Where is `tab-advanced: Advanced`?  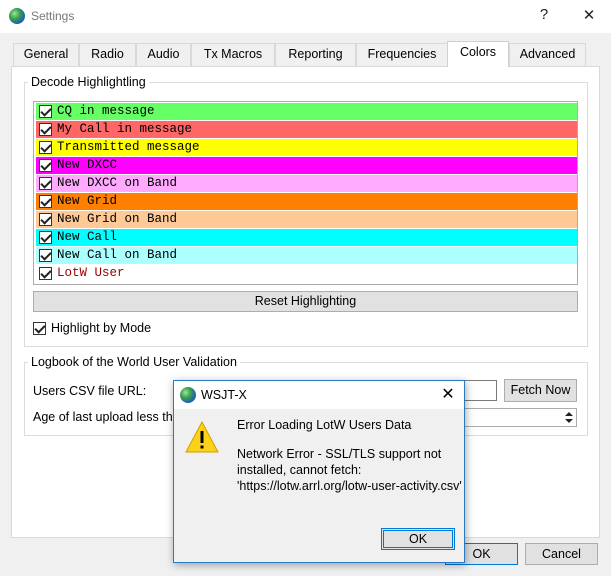 tab-advanced: Advanced is located at coordinates (547, 54).